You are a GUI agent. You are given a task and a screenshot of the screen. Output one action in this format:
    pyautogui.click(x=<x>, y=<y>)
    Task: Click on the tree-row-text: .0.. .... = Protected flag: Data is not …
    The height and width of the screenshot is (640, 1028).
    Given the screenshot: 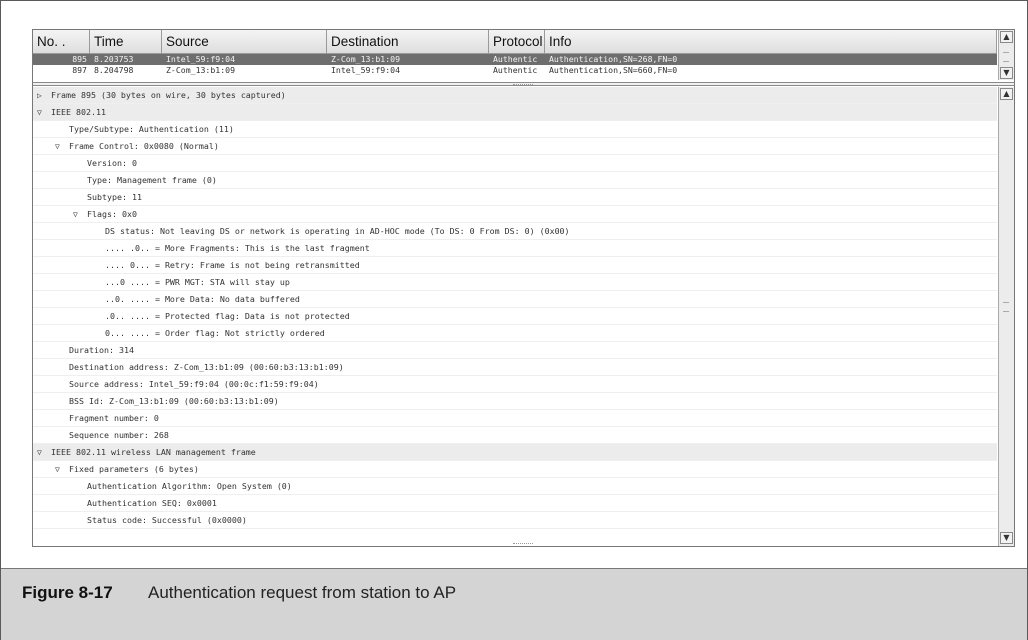 What is the action you would take?
    pyautogui.click(x=227, y=316)
    